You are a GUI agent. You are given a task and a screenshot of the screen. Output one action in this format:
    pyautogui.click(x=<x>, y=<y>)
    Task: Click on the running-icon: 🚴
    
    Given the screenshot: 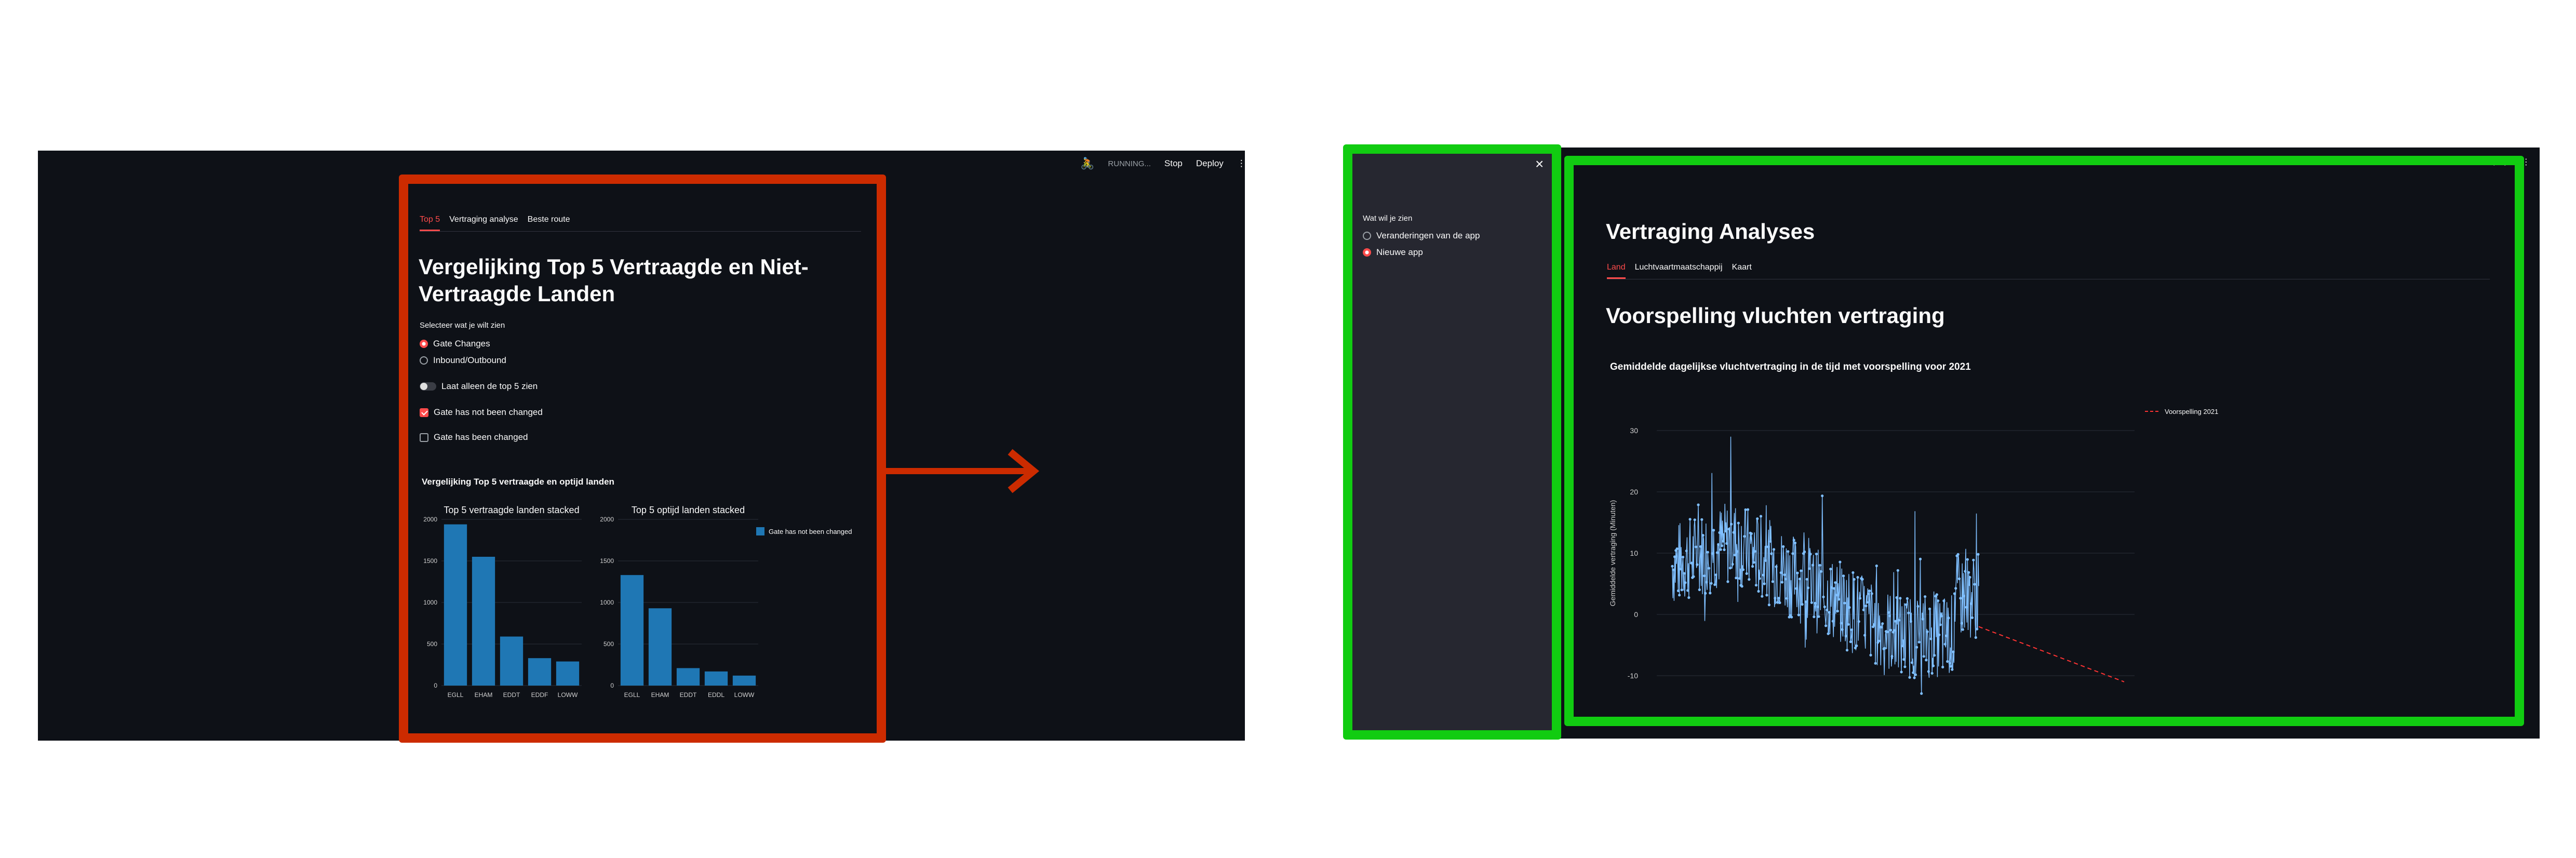 What is the action you would take?
    pyautogui.click(x=1088, y=163)
    